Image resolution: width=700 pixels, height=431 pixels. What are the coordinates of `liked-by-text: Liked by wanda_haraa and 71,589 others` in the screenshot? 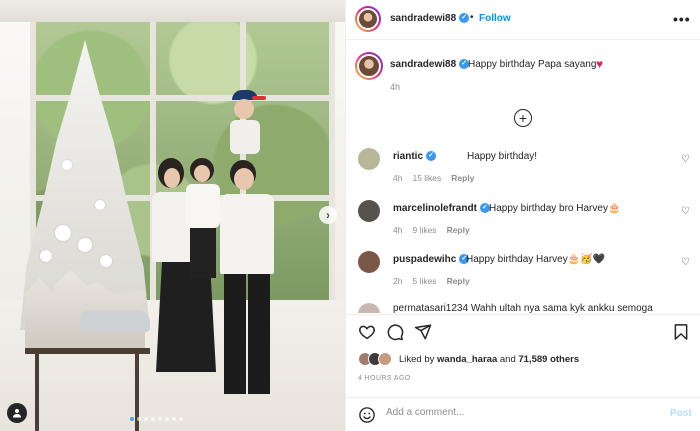 It's located at (489, 359).